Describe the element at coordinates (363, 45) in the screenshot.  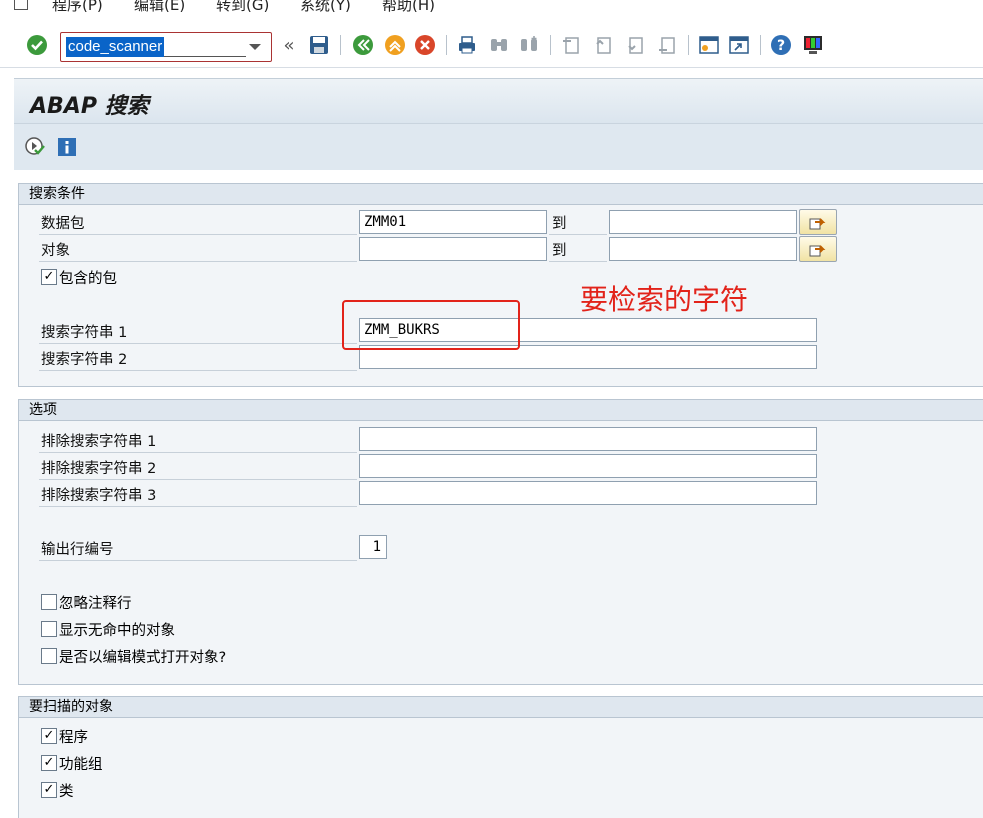
I see `back-icon` at that location.